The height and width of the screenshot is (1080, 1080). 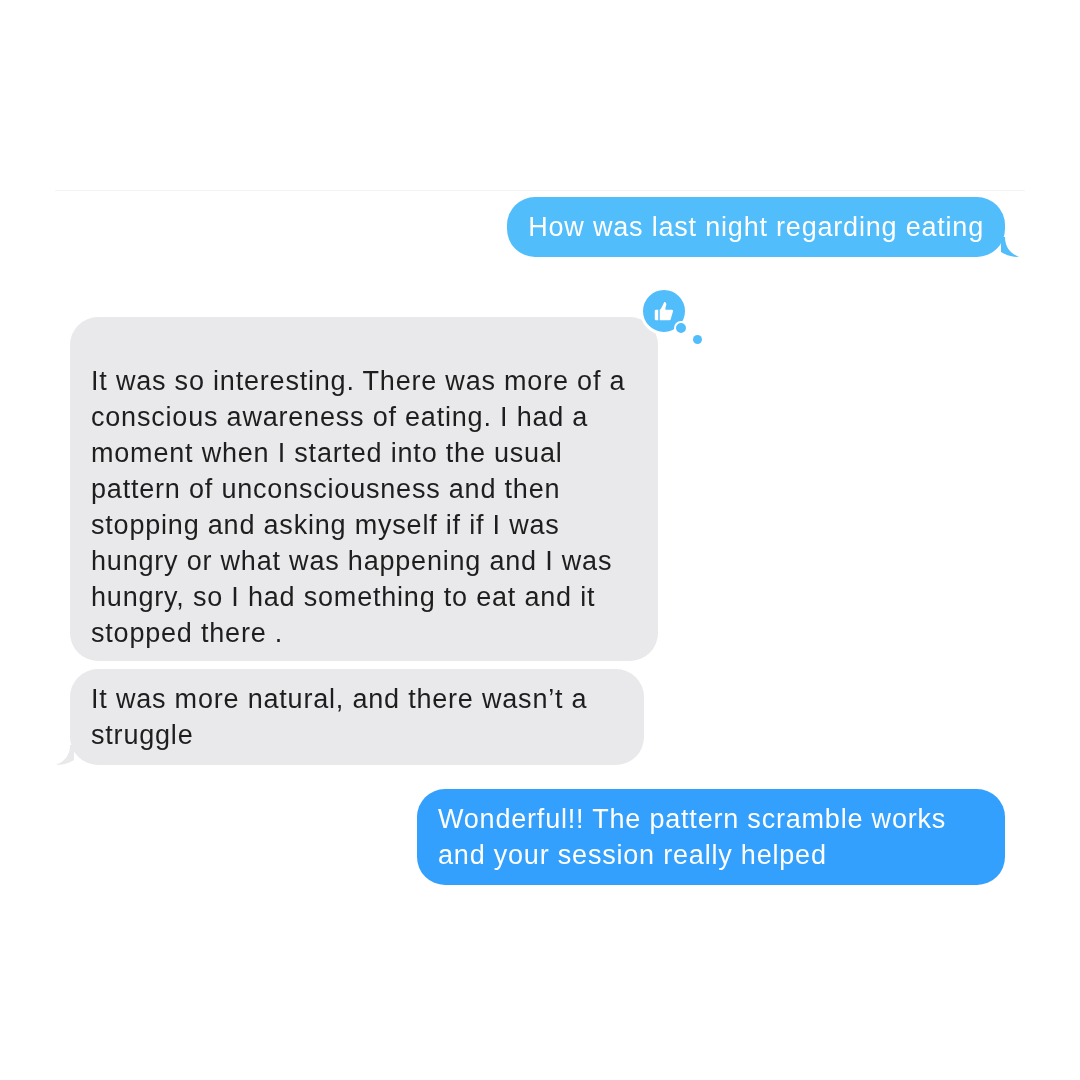 I want to click on message-text: Wonderful!! The pattern scramble works and your session really helped, so click(x=692, y=837).